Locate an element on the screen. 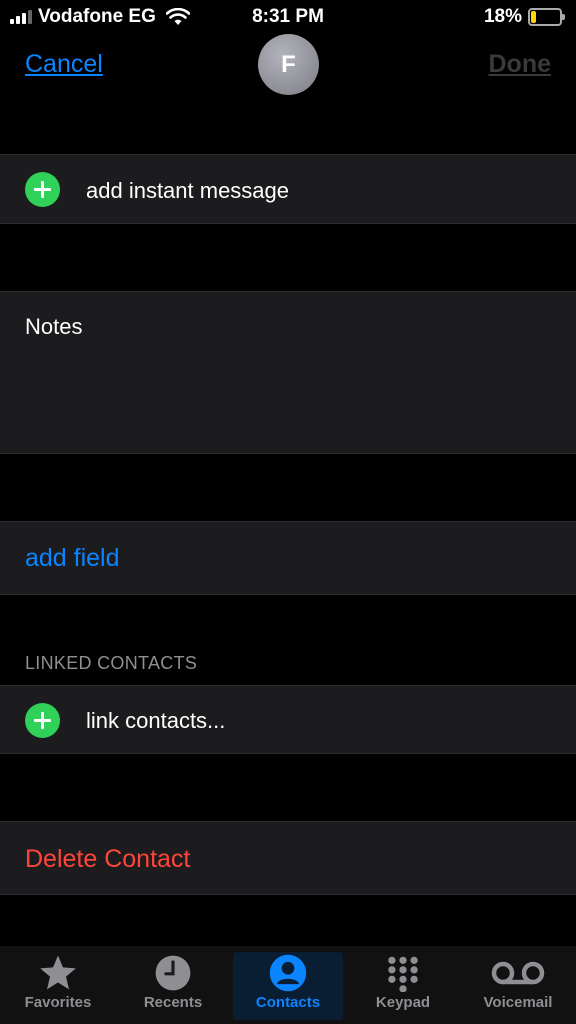 This screenshot has height=1024, width=576. tab-contacts: Contacts is located at coordinates (288, 986).